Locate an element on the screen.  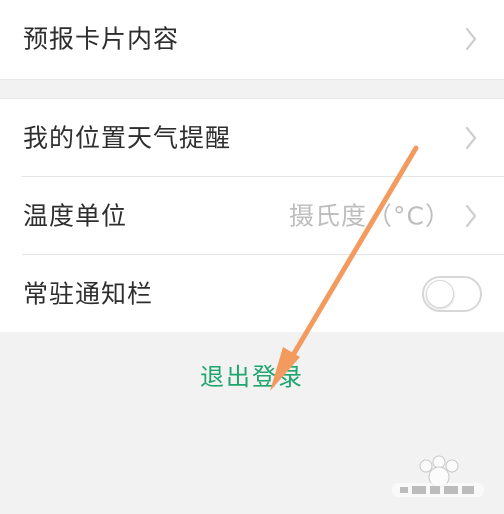
settings-row-label: 我的位置天气提醒 is located at coordinates (127, 138).